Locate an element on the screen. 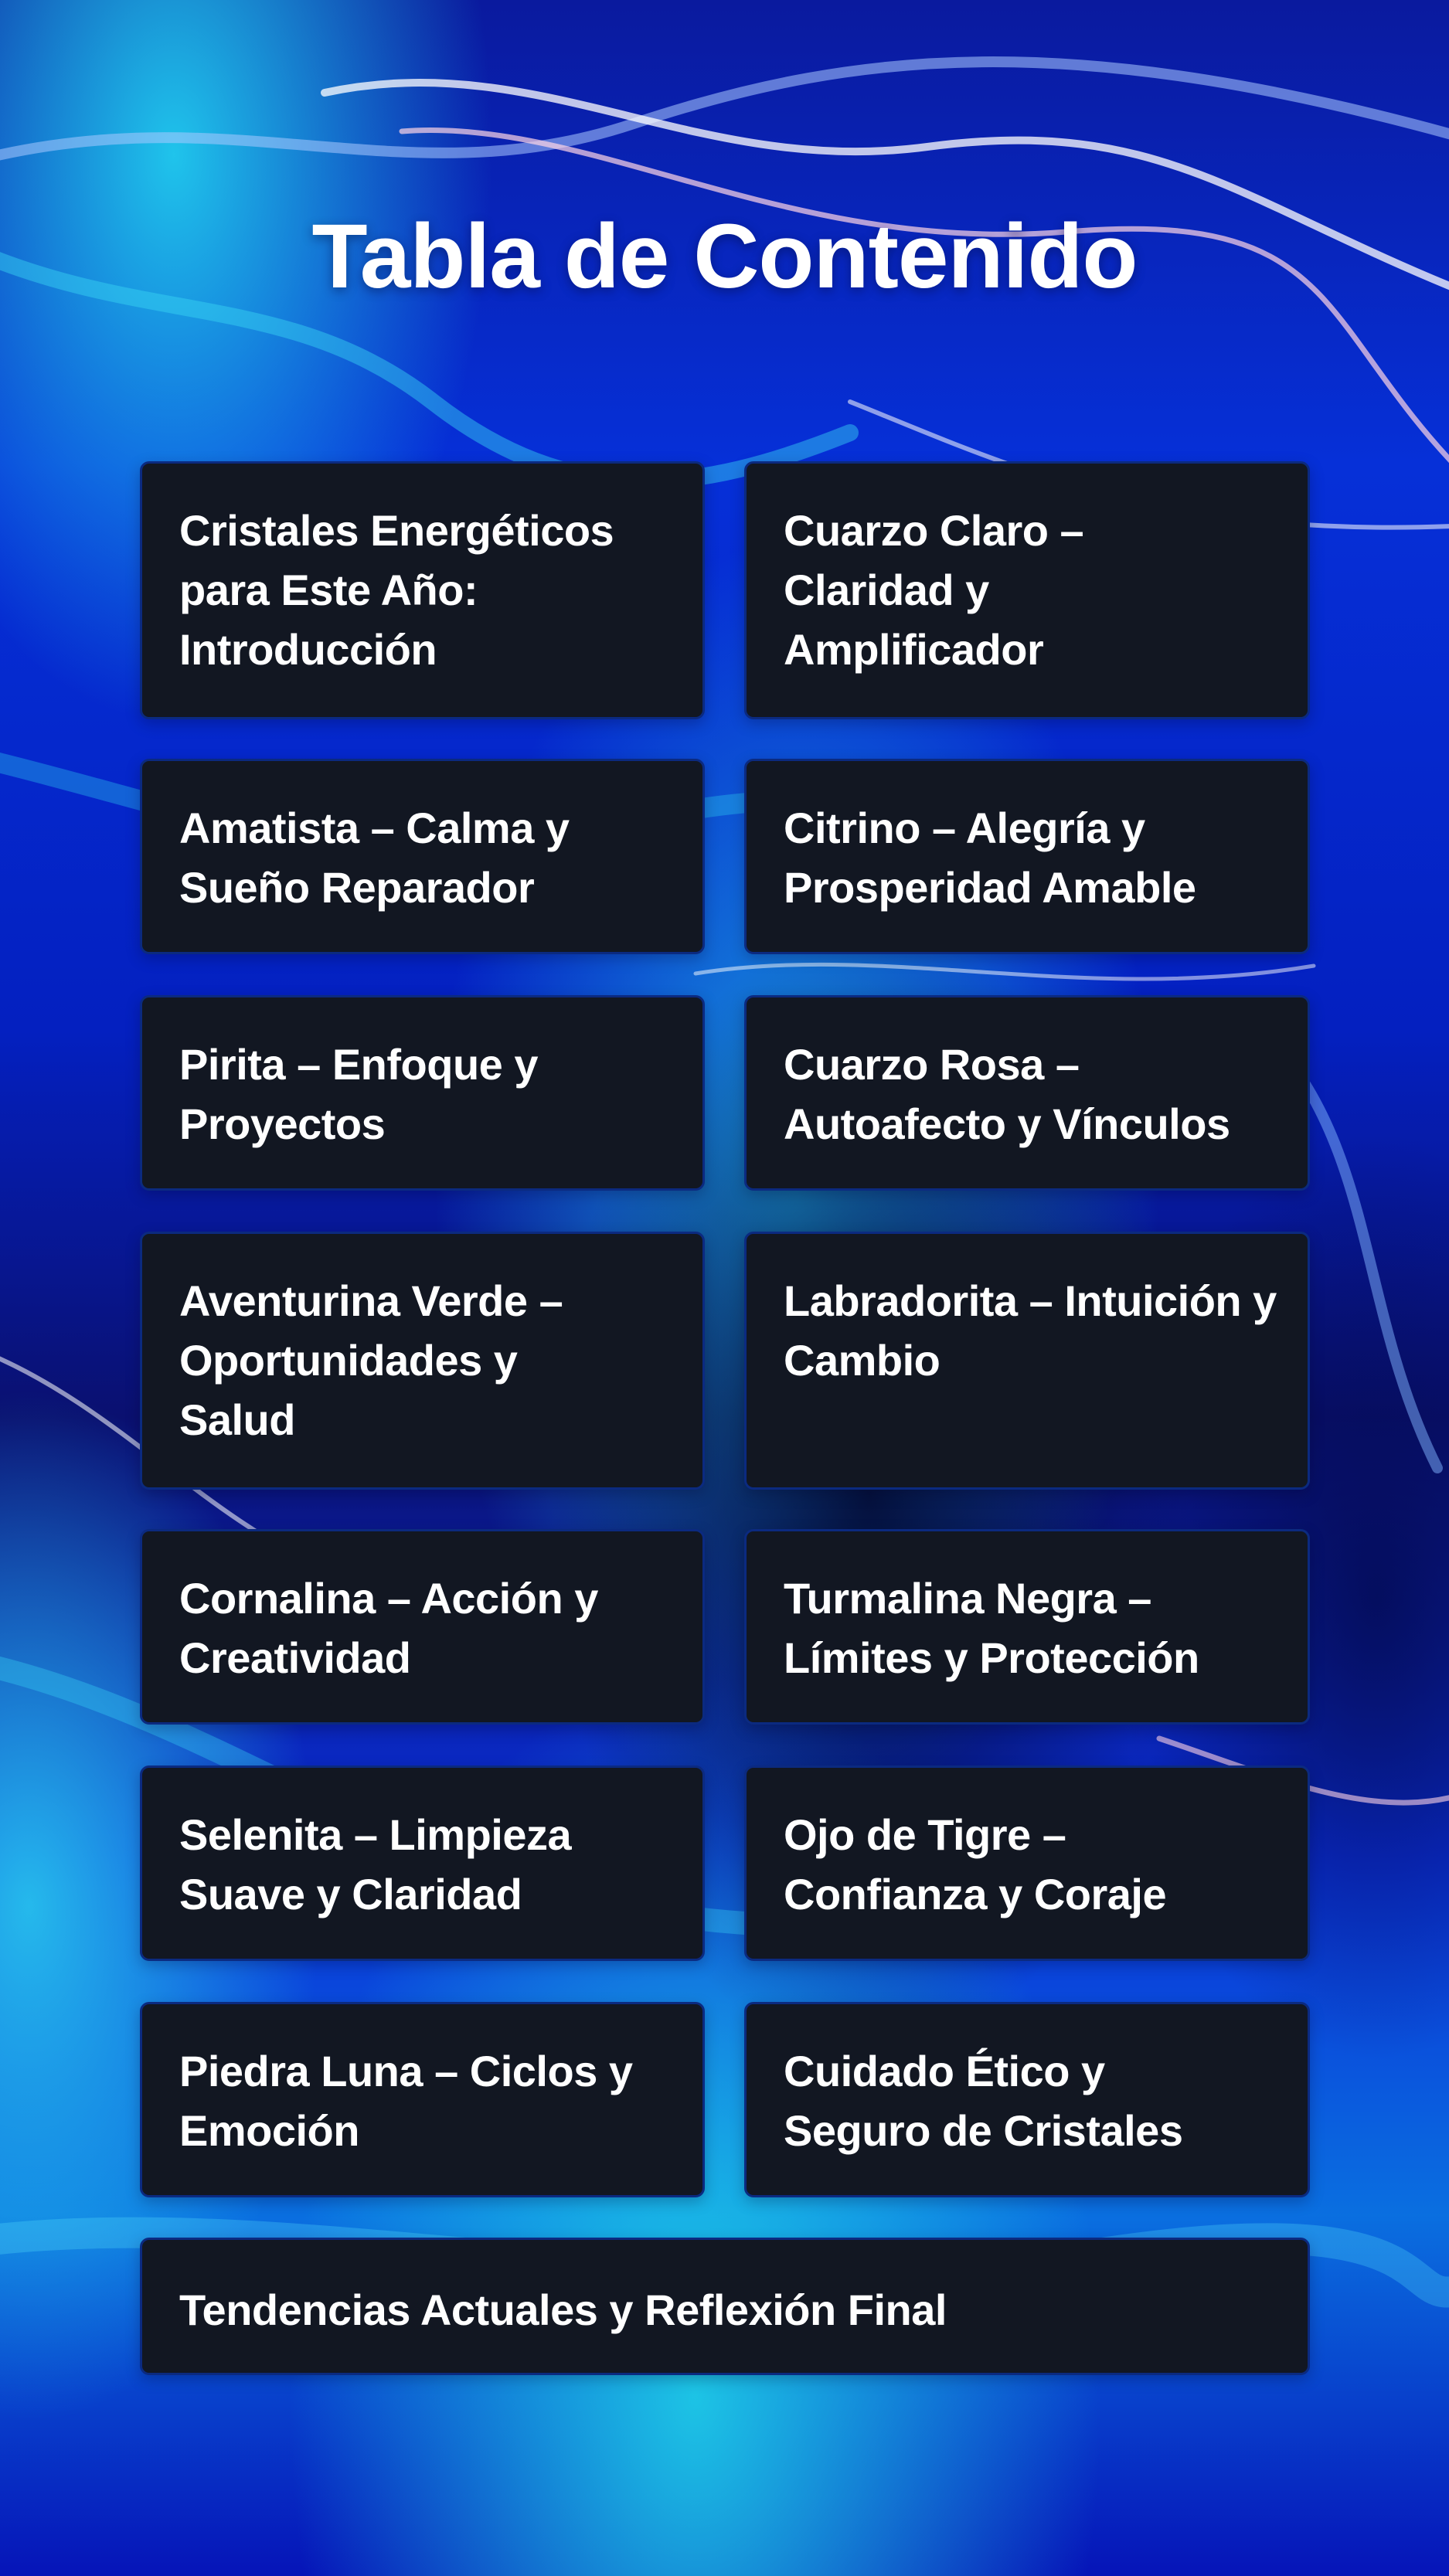  toc-item-labradorita: Labradorita – Intuición y Cambio is located at coordinates (1027, 1361).